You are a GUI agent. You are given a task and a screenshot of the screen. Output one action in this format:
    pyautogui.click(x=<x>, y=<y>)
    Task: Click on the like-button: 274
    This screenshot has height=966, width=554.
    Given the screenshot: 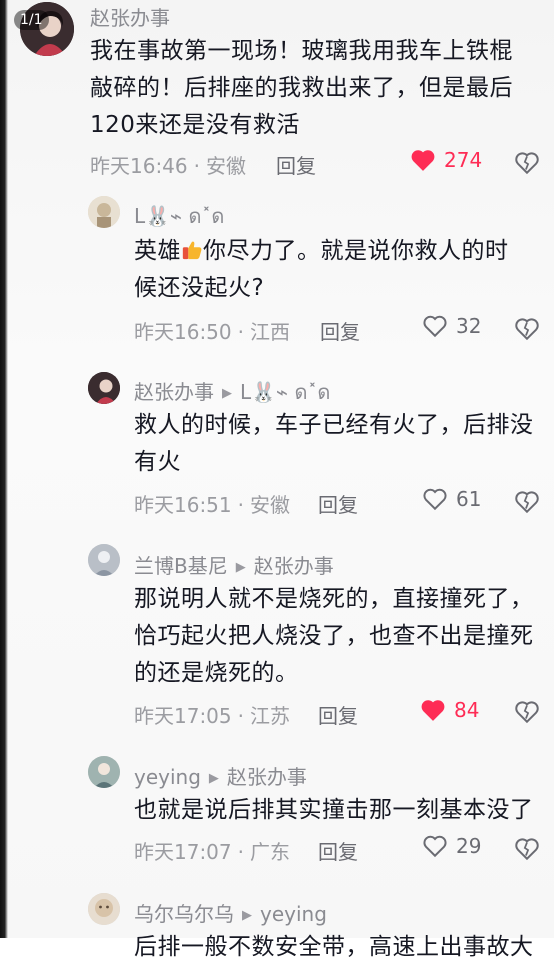 What is the action you would take?
    pyautogui.click(x=446, y=160)
    